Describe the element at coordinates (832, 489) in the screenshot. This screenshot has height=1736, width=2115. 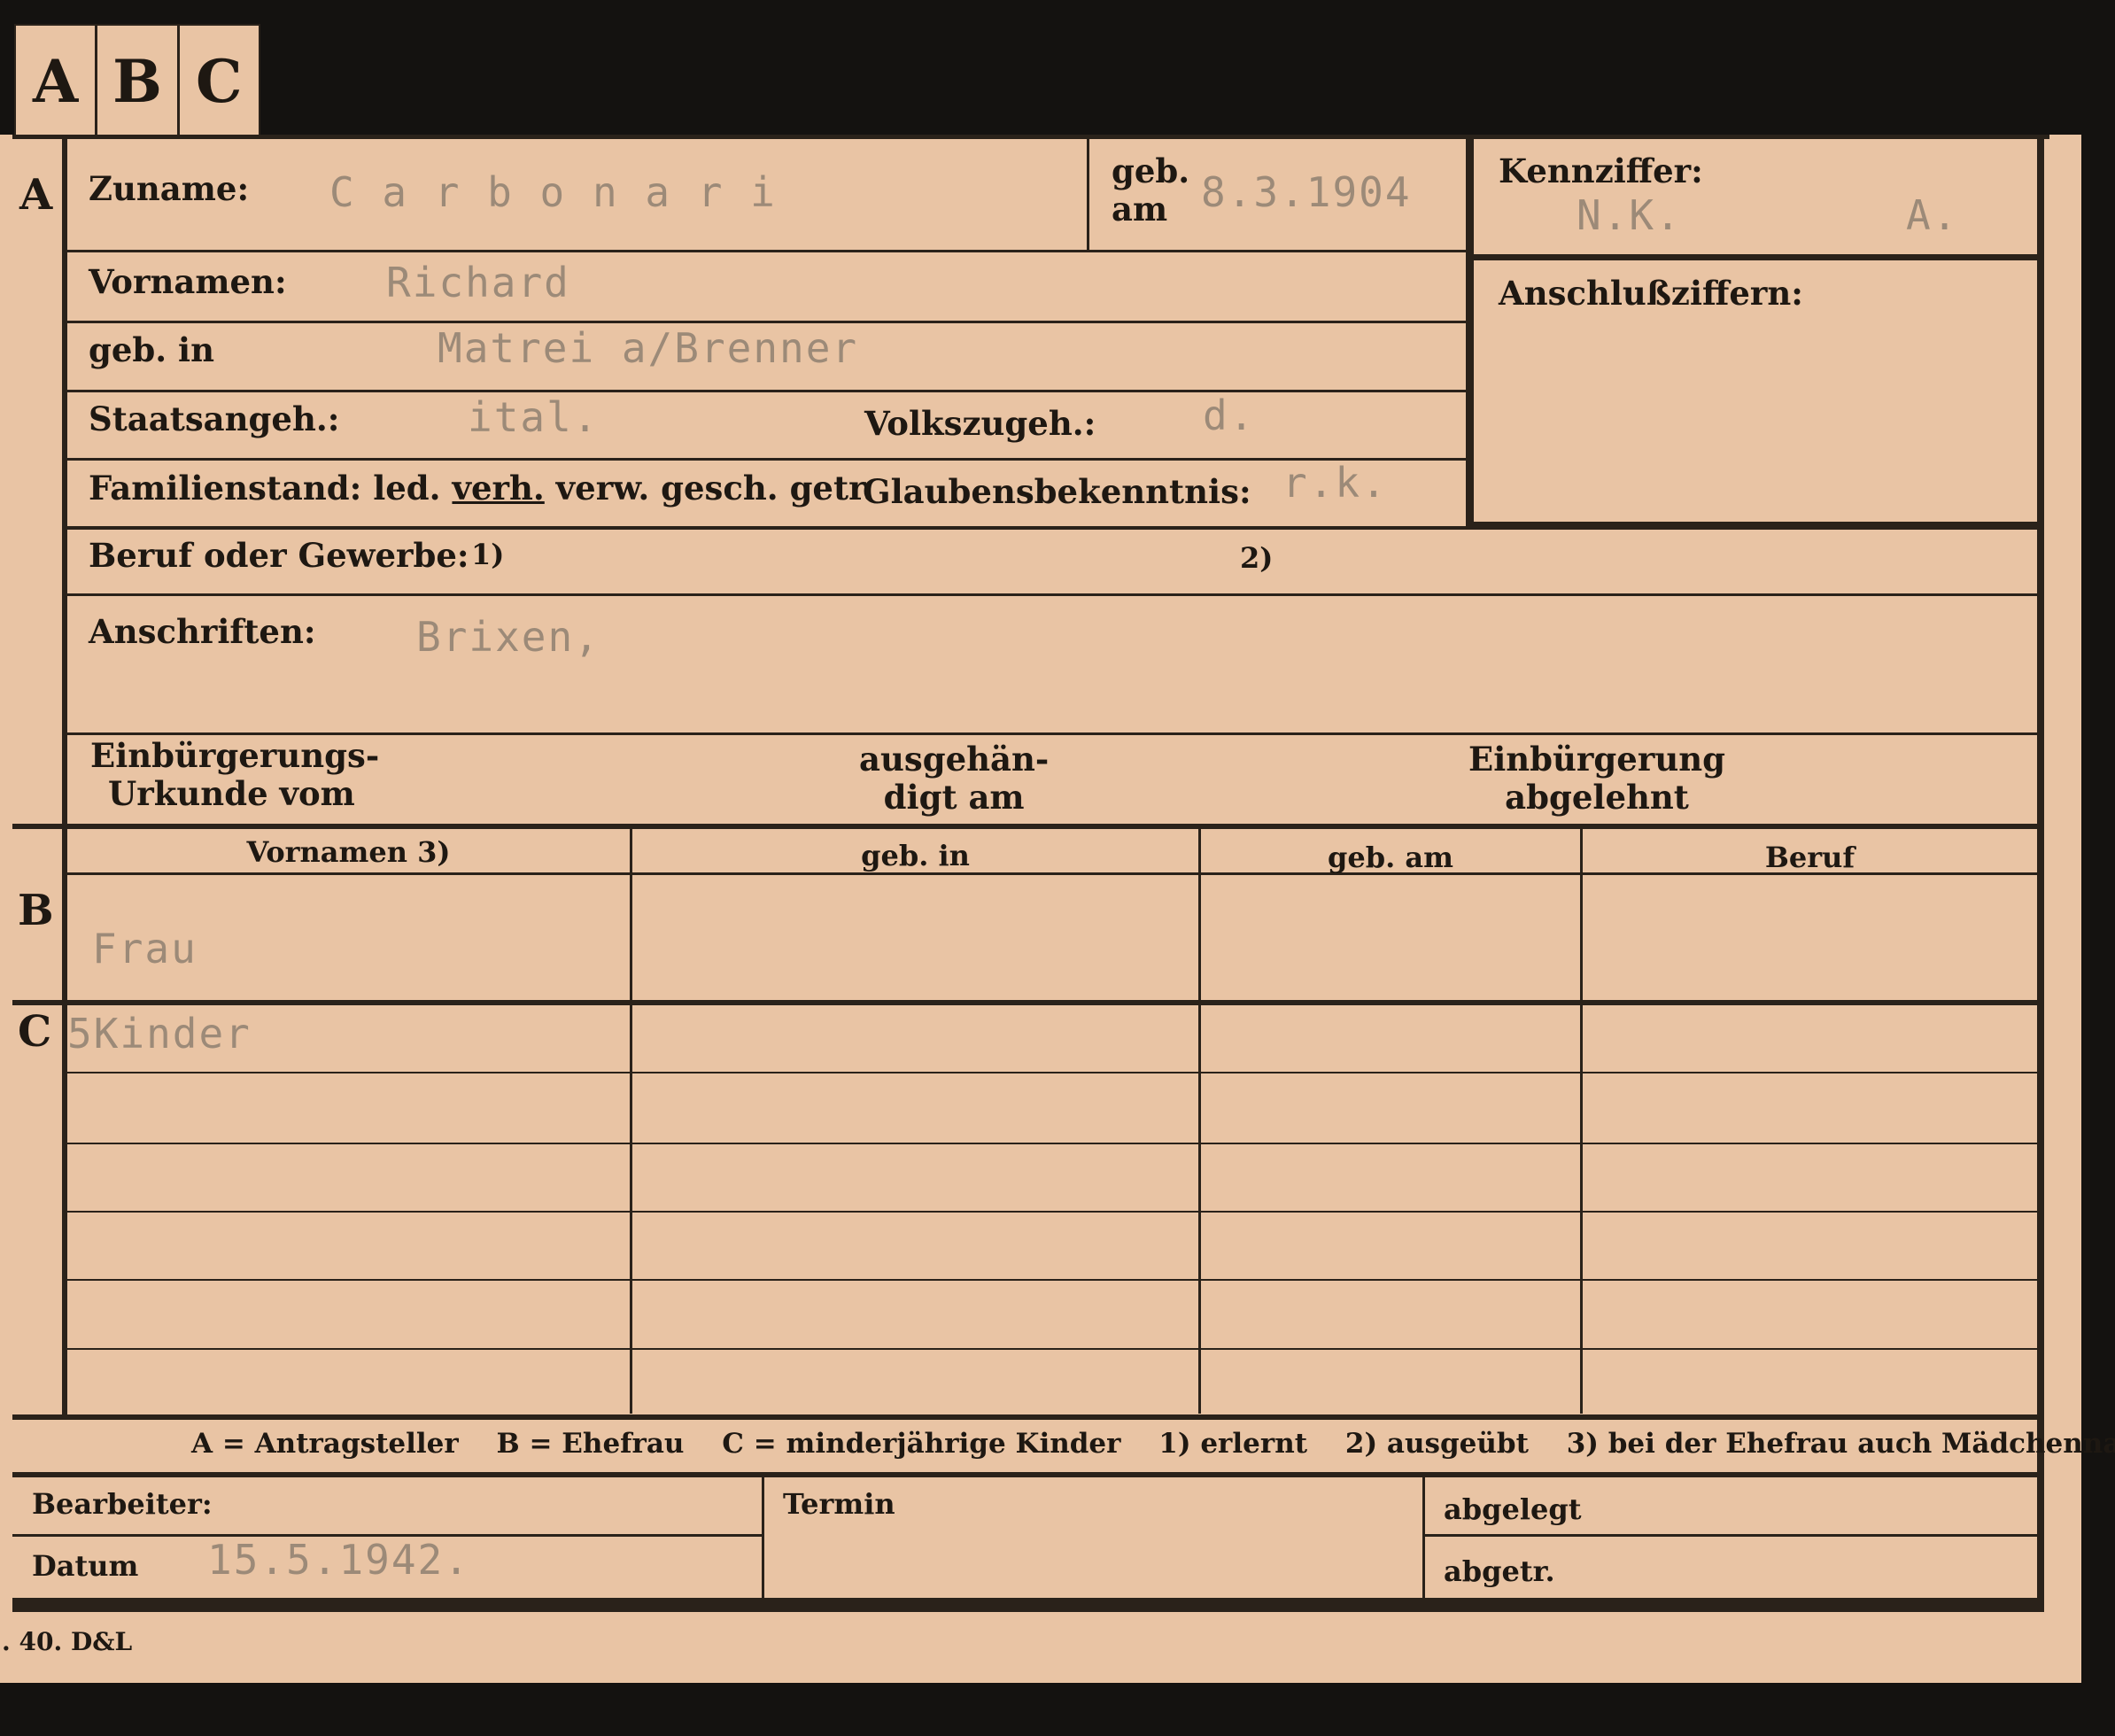
I see `option-getr: getr.` at that location.